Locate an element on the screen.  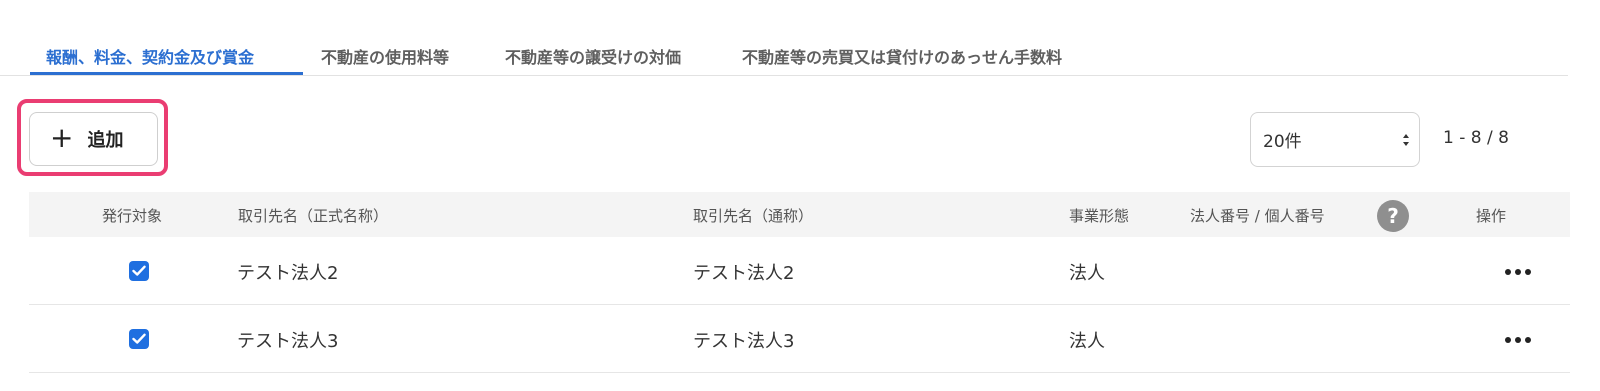
help-icon: ? is located at coordinates (1393, 216).